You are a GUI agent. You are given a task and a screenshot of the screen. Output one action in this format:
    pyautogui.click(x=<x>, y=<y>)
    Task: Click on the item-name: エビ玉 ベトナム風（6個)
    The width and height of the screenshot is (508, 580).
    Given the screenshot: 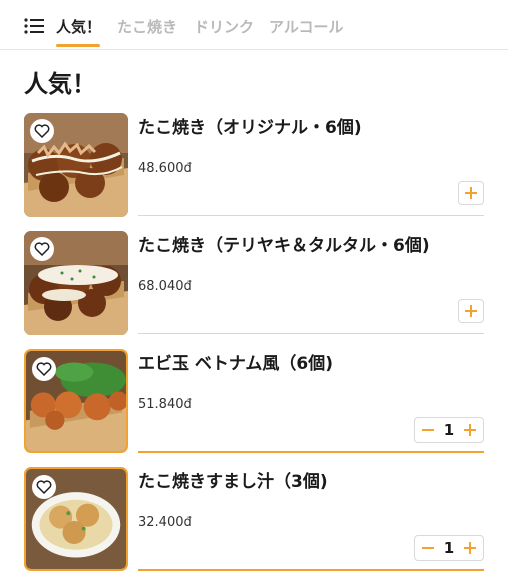 What is the action you would take?
    pyautogui.click(x=236, y=364)
    